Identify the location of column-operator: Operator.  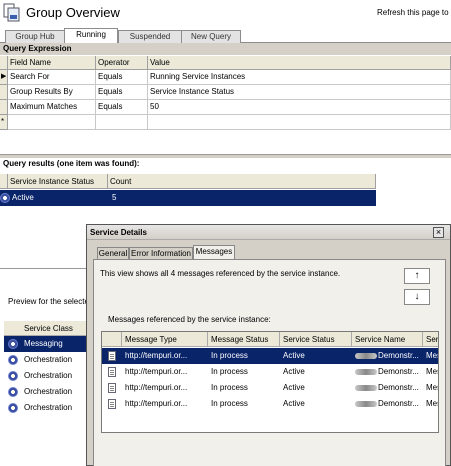
(122, 63).